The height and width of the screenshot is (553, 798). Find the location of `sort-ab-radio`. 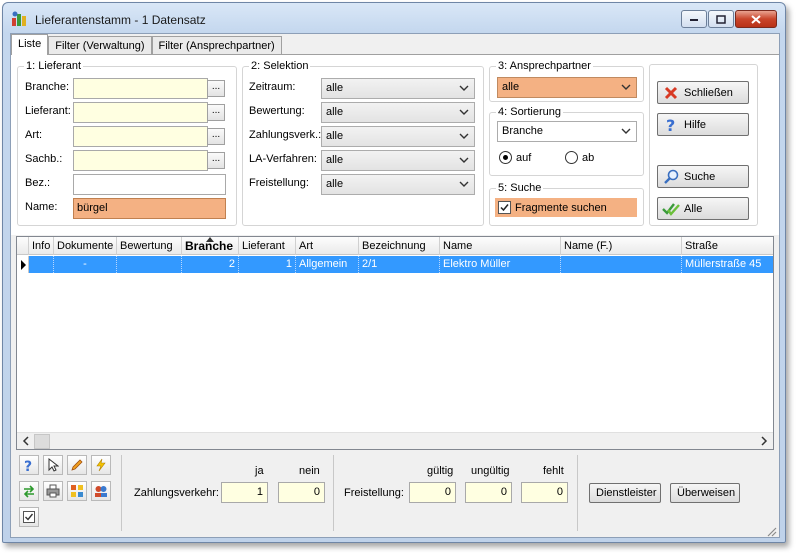

sort-ab-radio is located at coordinates (571, 157).